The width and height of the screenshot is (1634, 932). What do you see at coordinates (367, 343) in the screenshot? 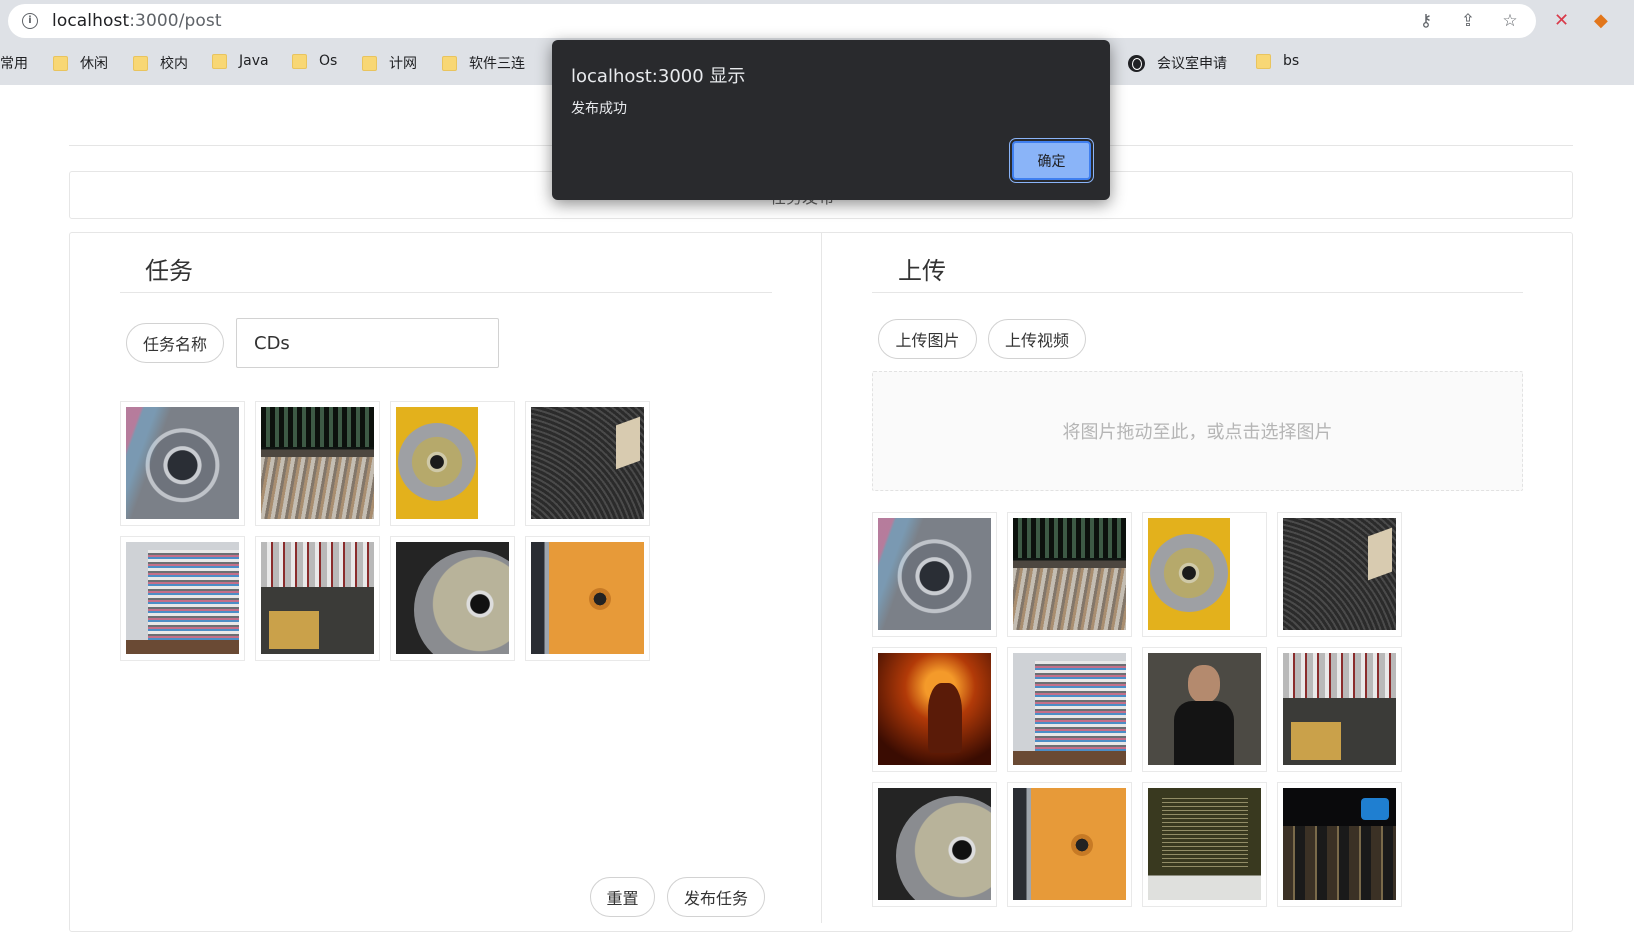
I see `task-name-input: CDs` at bounding box center [367, 343].